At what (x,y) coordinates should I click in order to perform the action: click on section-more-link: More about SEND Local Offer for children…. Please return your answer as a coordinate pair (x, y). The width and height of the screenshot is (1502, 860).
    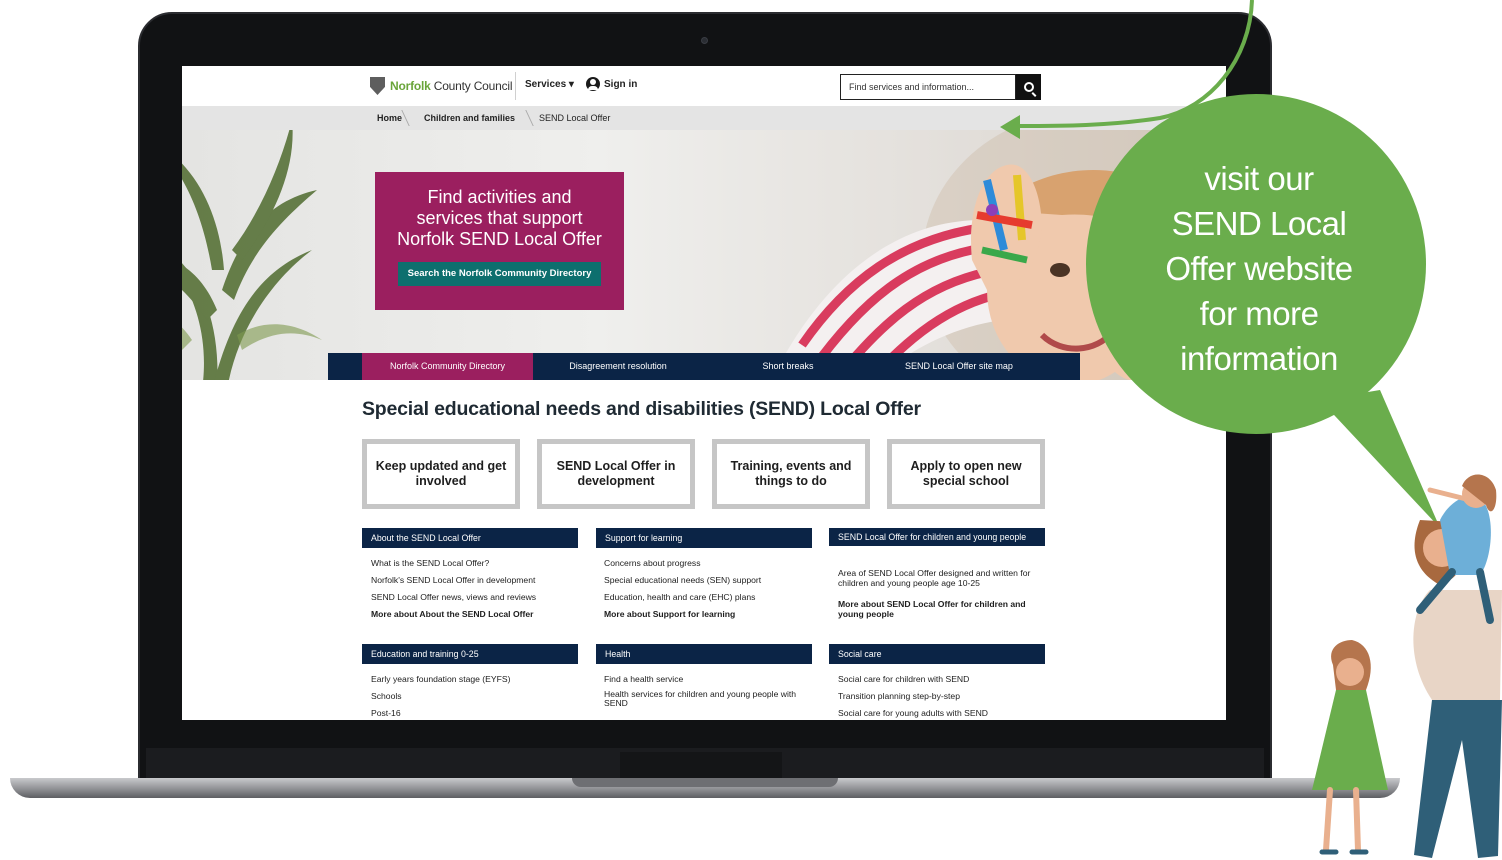
    Looking at the image, I should click on (938, 609).